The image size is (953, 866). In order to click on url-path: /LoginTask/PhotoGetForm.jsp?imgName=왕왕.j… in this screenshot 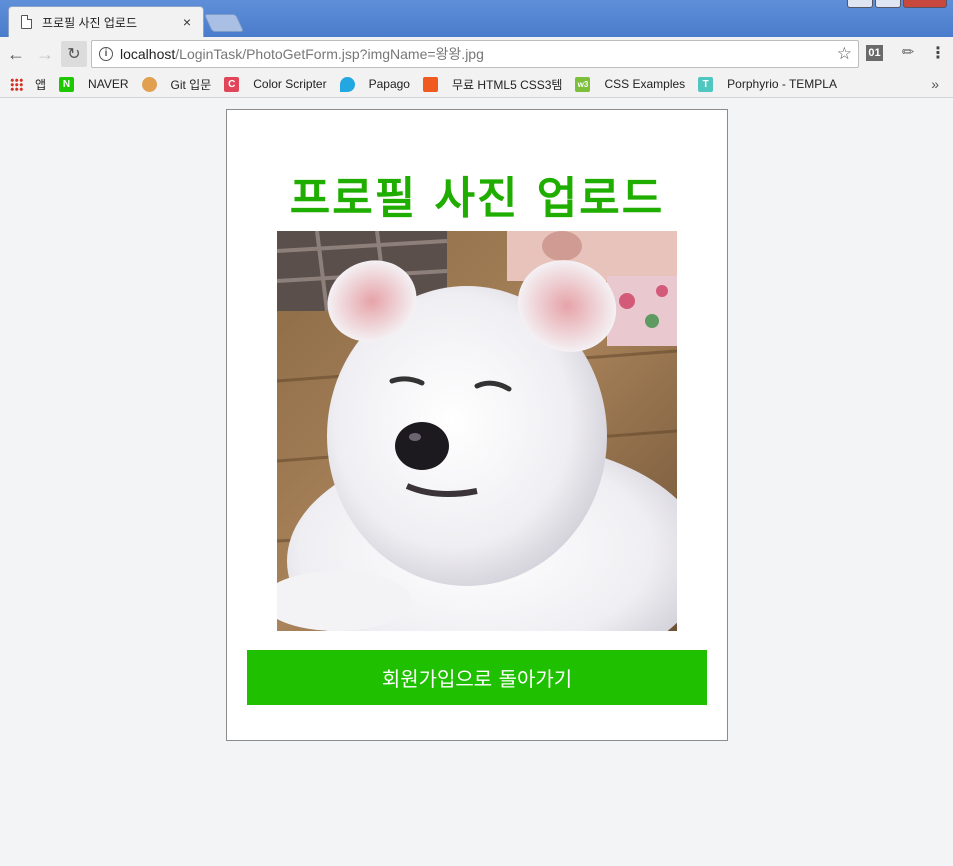, I will do `click(329, 54)`.